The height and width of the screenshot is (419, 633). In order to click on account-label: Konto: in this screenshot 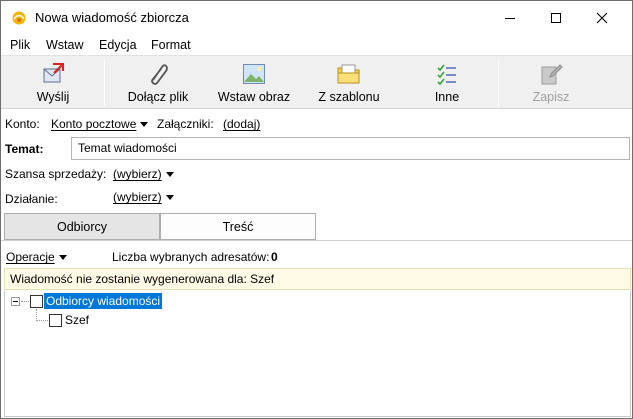, I will do `click(22, 124)`.